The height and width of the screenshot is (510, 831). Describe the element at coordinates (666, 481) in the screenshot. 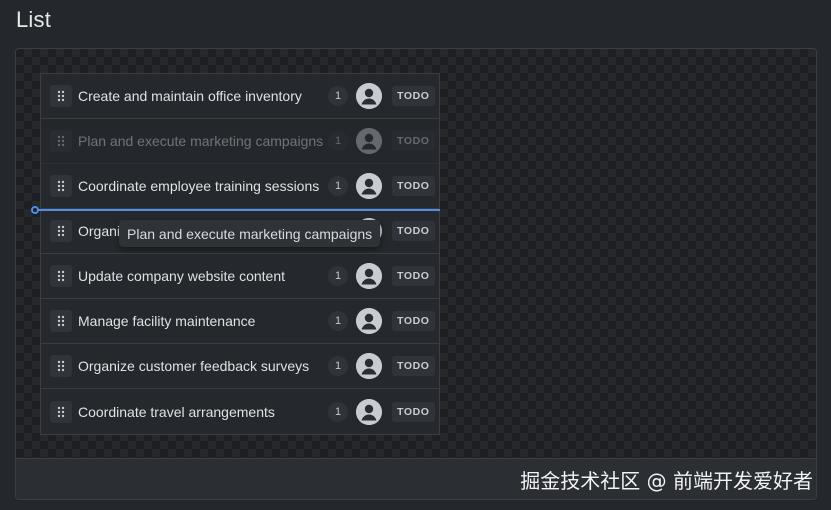

I see `watermark: 掘金技术社区 @ 前端开发爱好者` at that location.